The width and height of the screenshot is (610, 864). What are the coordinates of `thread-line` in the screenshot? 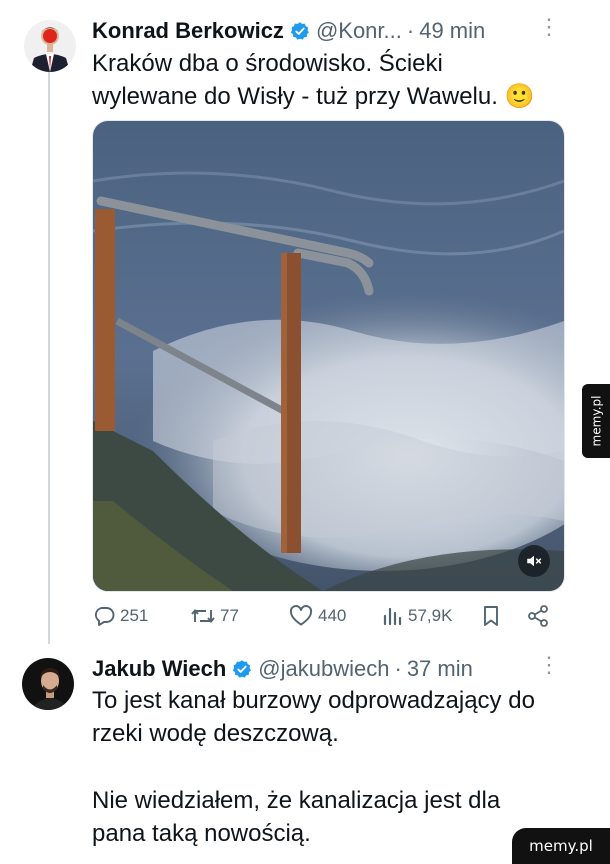 It's located at (49, 358).